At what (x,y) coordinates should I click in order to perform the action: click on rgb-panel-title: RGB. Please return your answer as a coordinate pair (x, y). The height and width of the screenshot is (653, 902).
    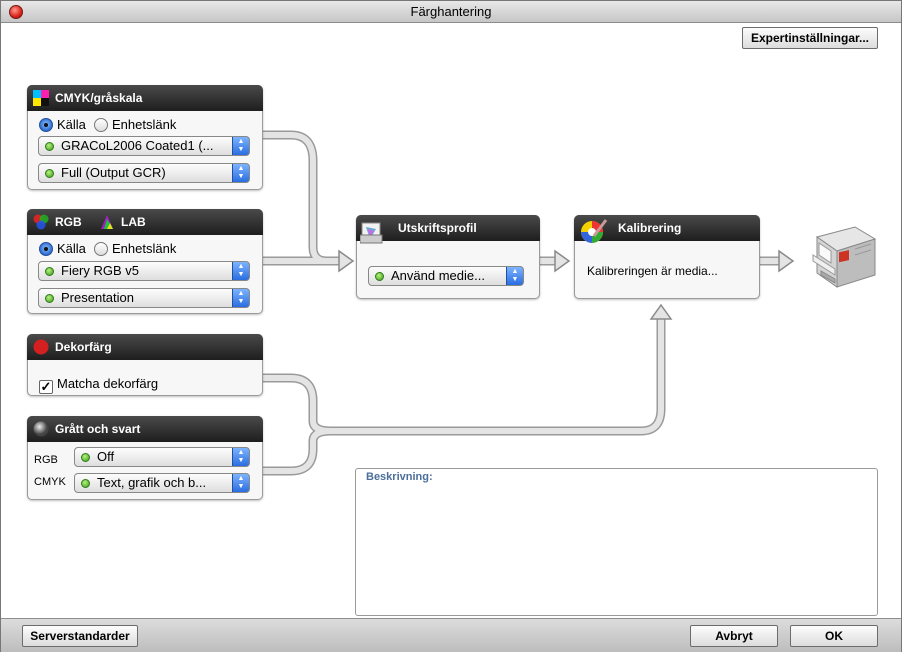
    Looking at the image, I should click on (68, 222).